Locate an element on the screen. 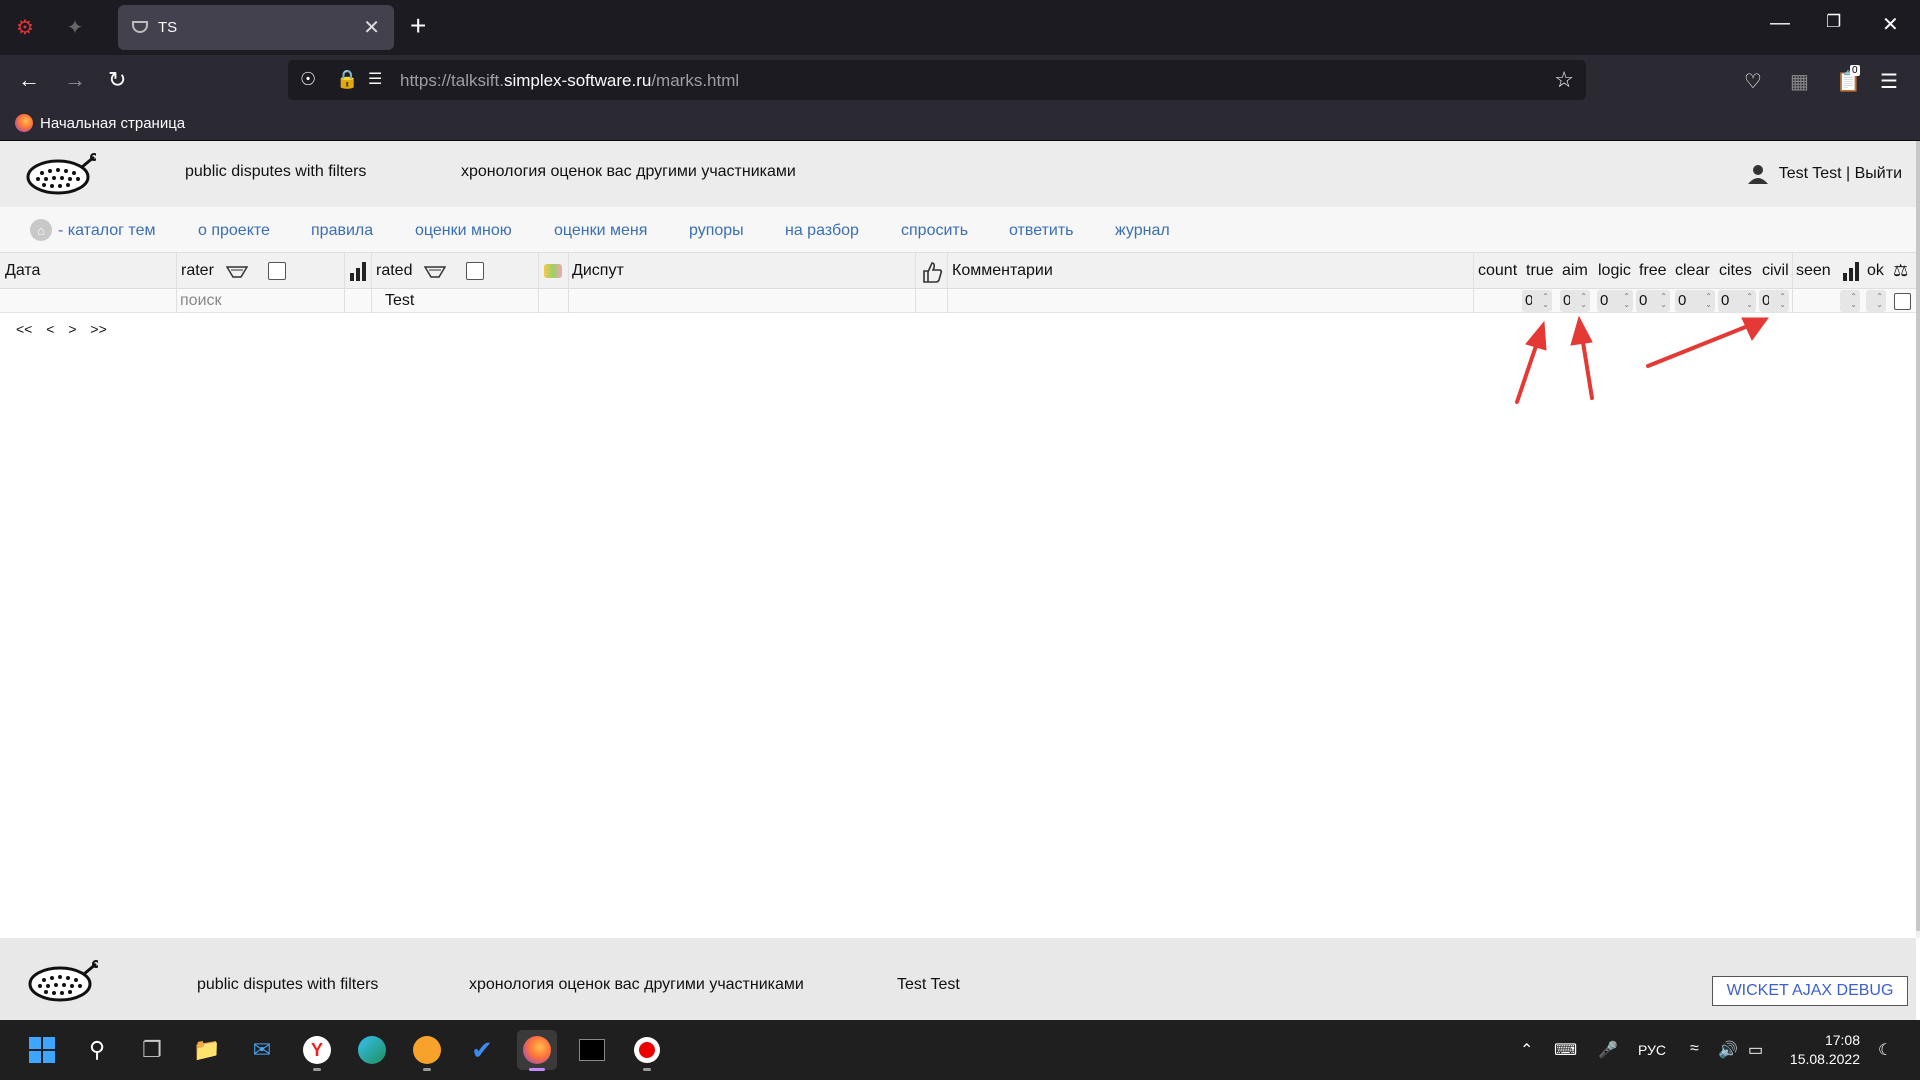  pinned-tab-feather-icon: ✦ is located at coordinates (75, 27).